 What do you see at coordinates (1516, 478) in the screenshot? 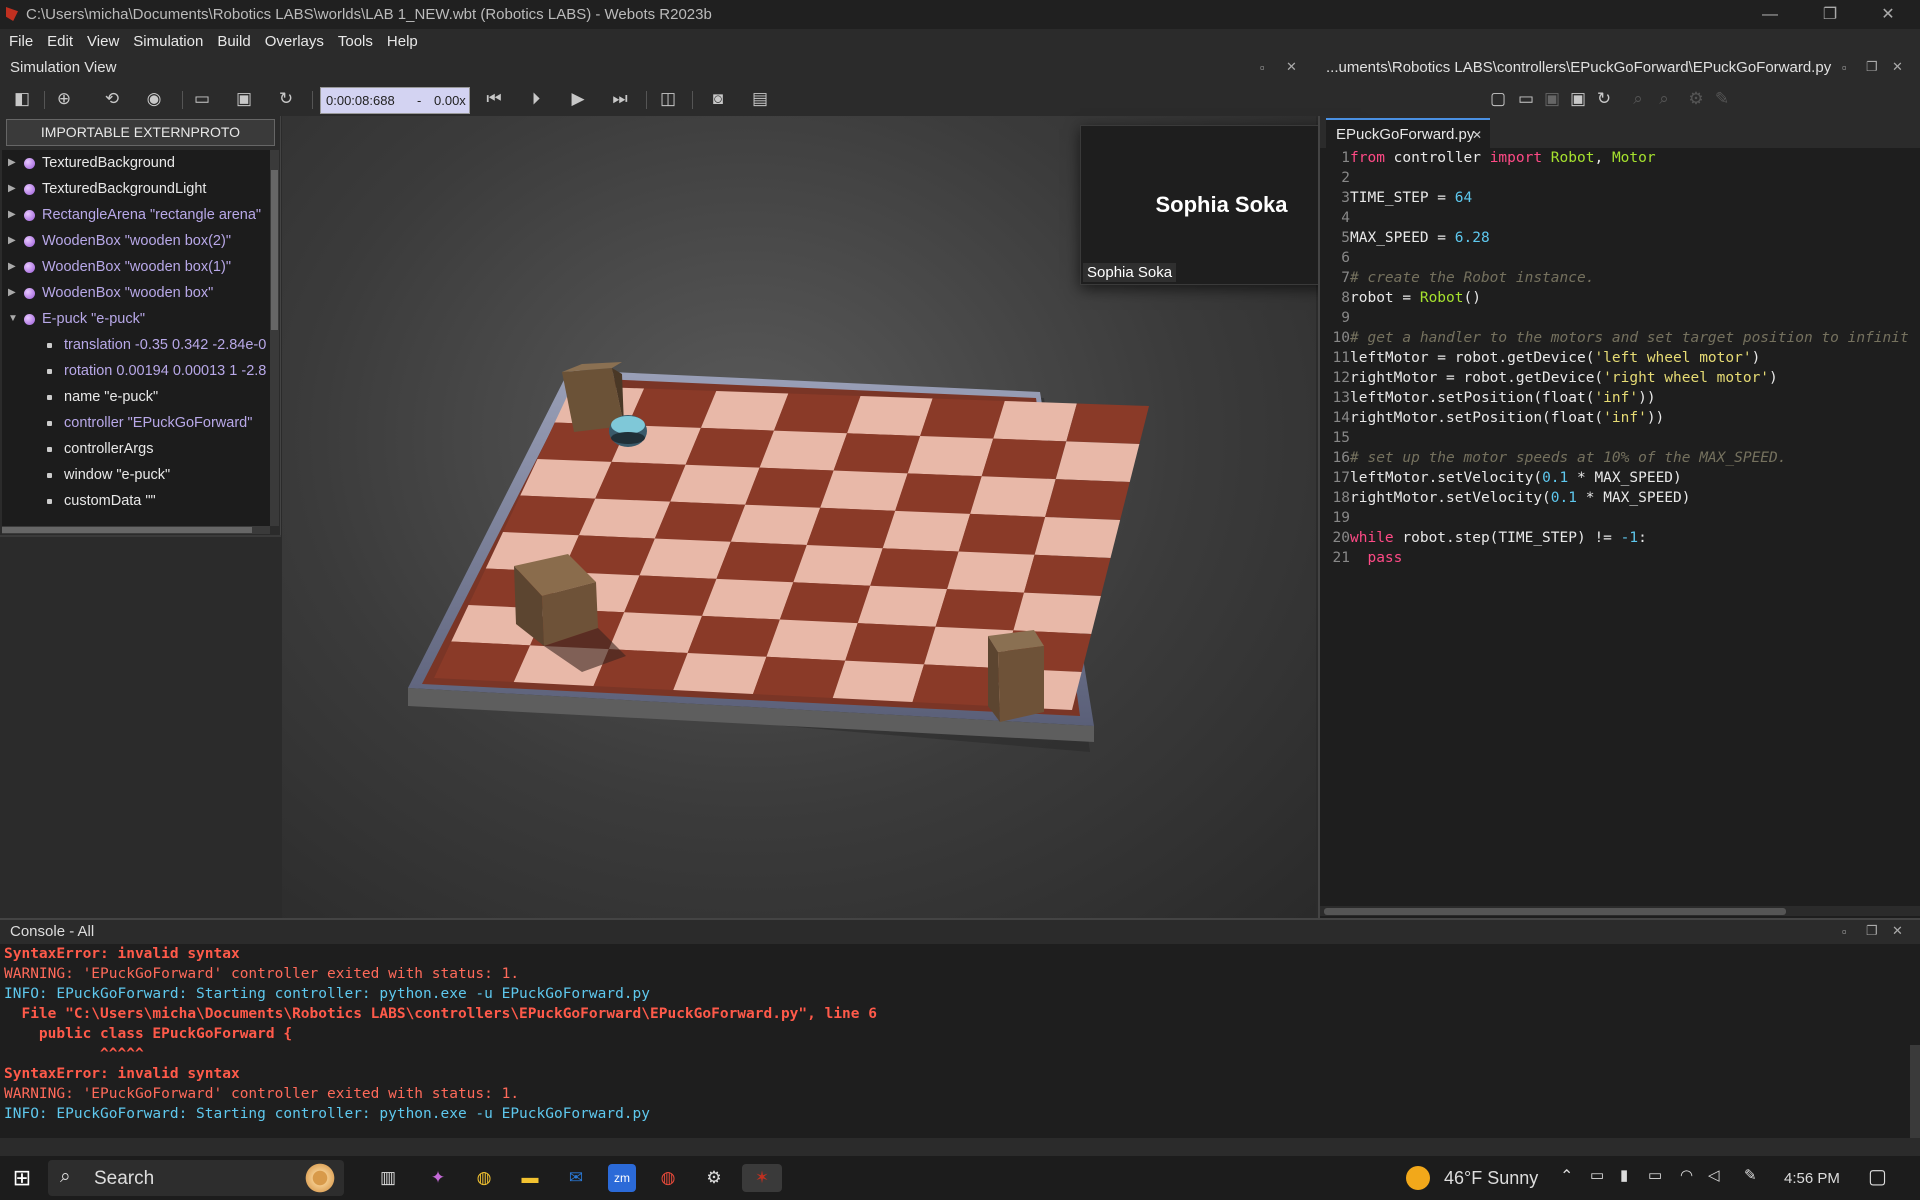
I see `code-line: leftMotor.setVelocity(0.1 * MAX_SPEED)` at bounding box center [1516, 478].